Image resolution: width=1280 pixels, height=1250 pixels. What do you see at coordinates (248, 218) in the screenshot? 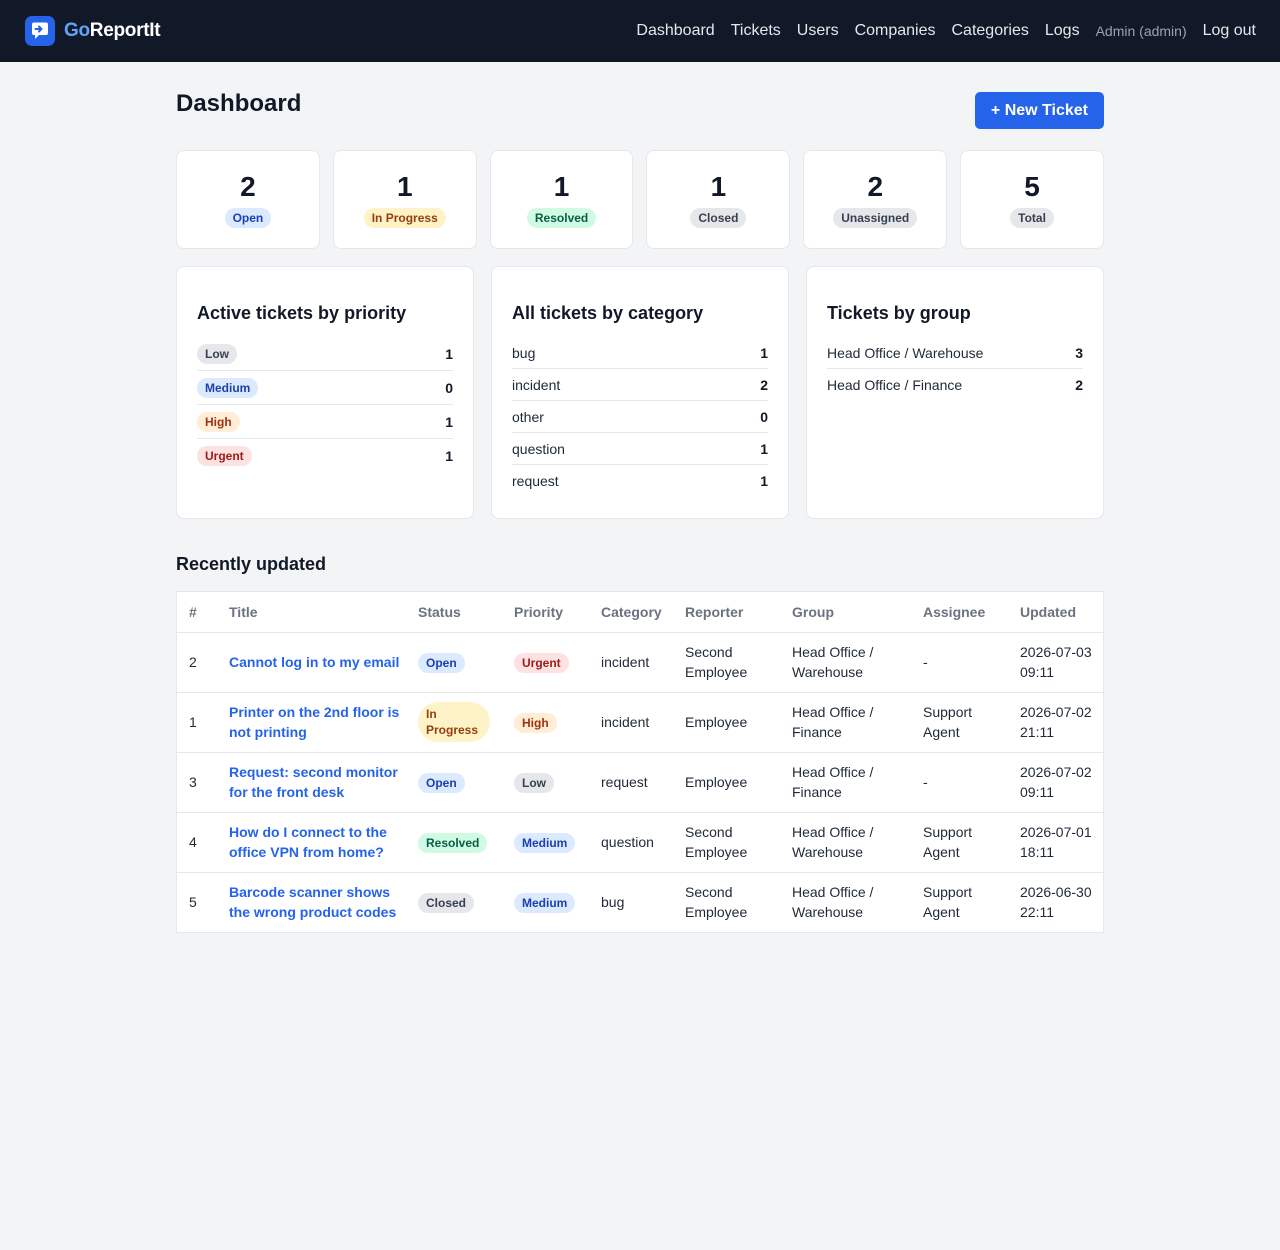
I see `status-badge: Open` at bounding box center [248, 218].